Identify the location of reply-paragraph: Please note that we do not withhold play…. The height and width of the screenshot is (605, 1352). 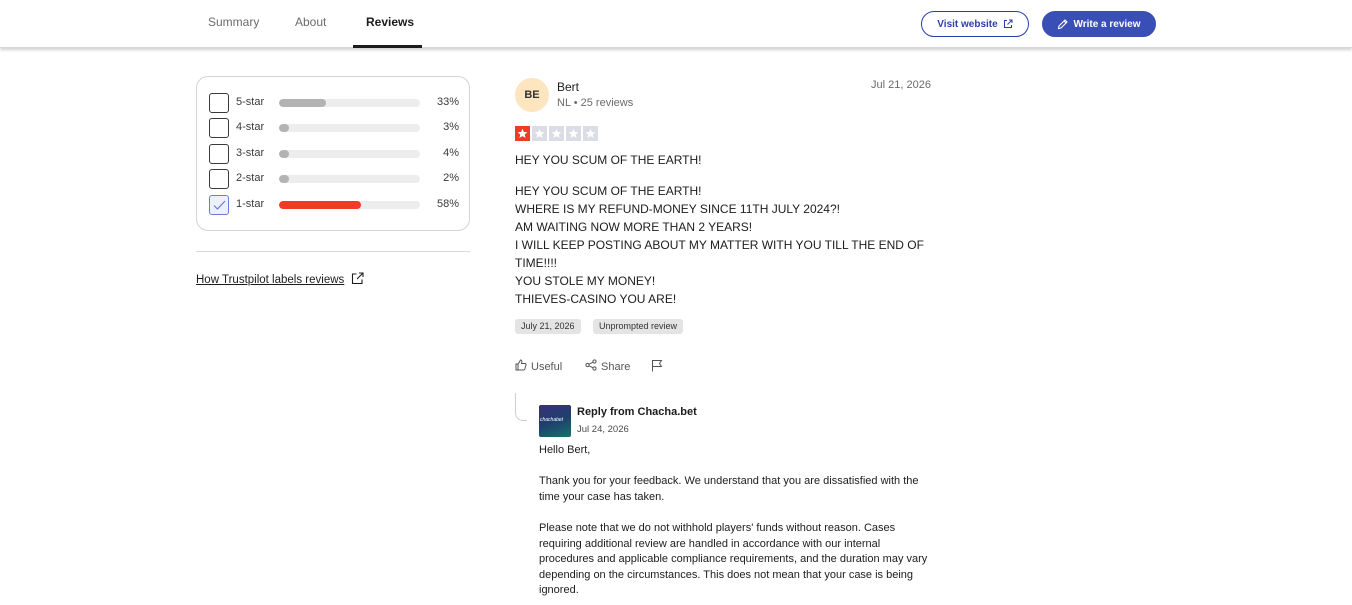
(733, 559).